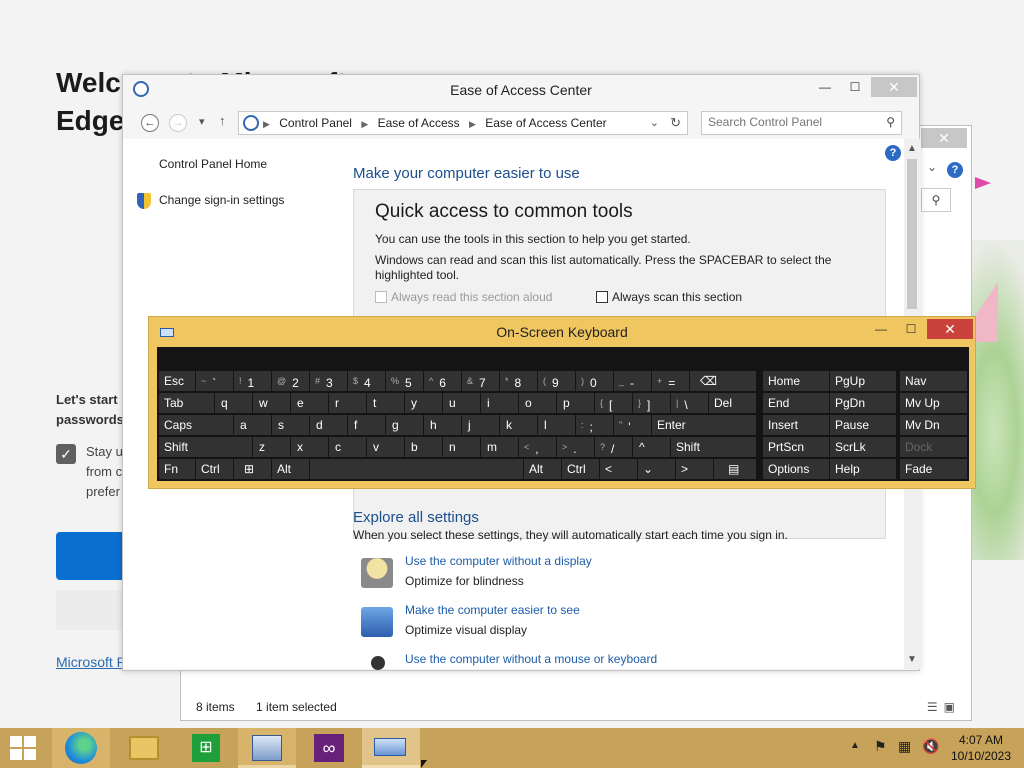 The image size is (1024, 768). What do you see at coordinates (290, 381) in the screenshot?
I see `key-2: @2` at bounding box center [290, 381].